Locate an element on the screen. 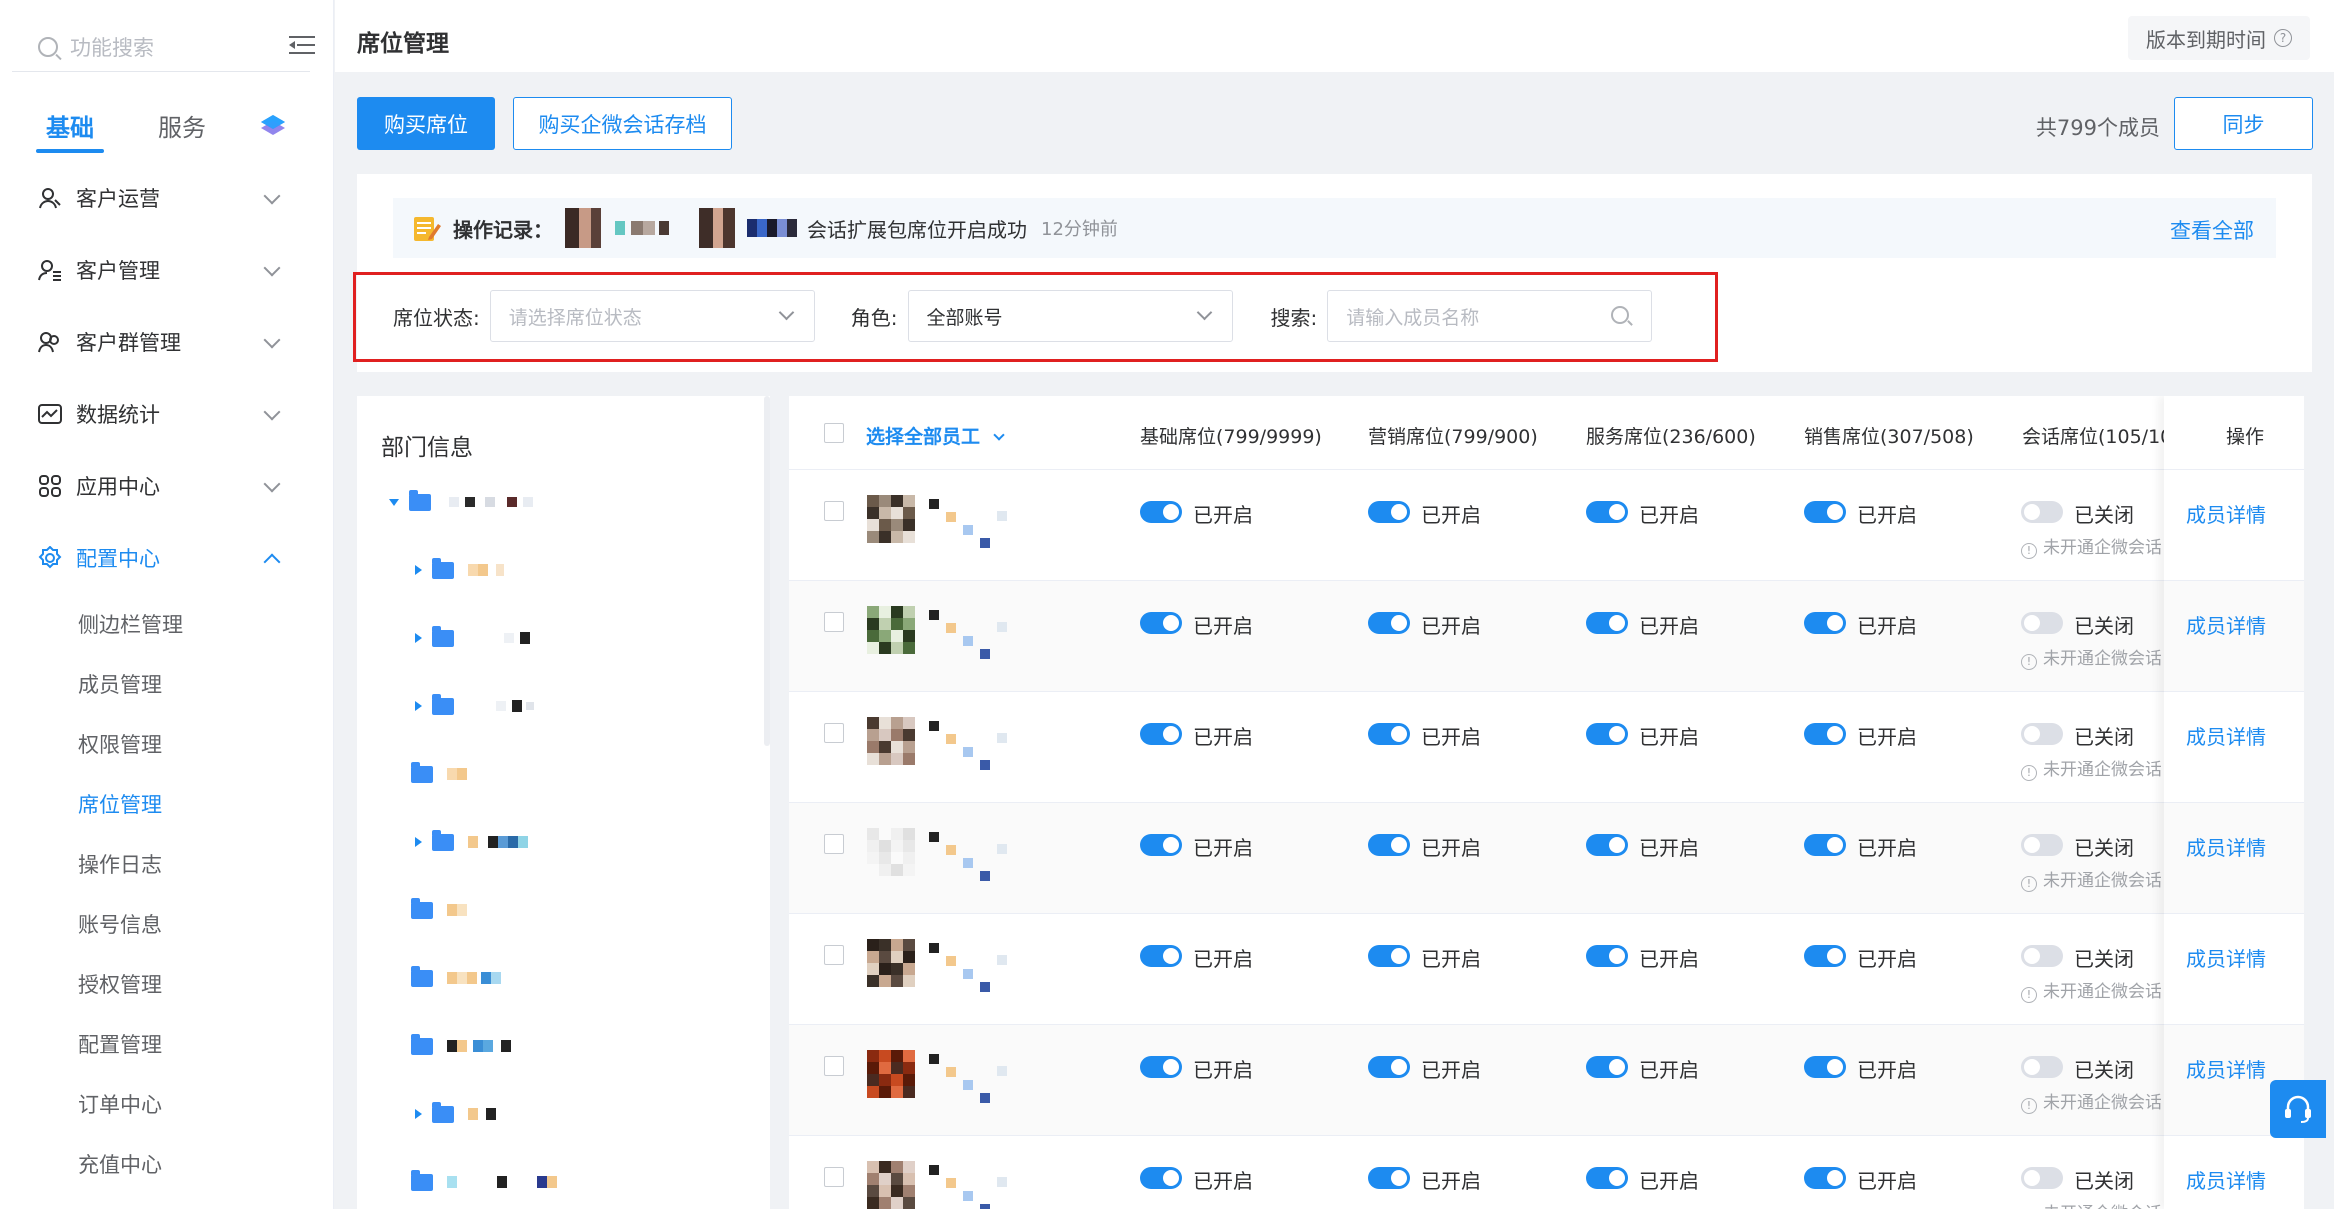  select-all-employees: 选择全部员工 is located at coordinates (935, 435).